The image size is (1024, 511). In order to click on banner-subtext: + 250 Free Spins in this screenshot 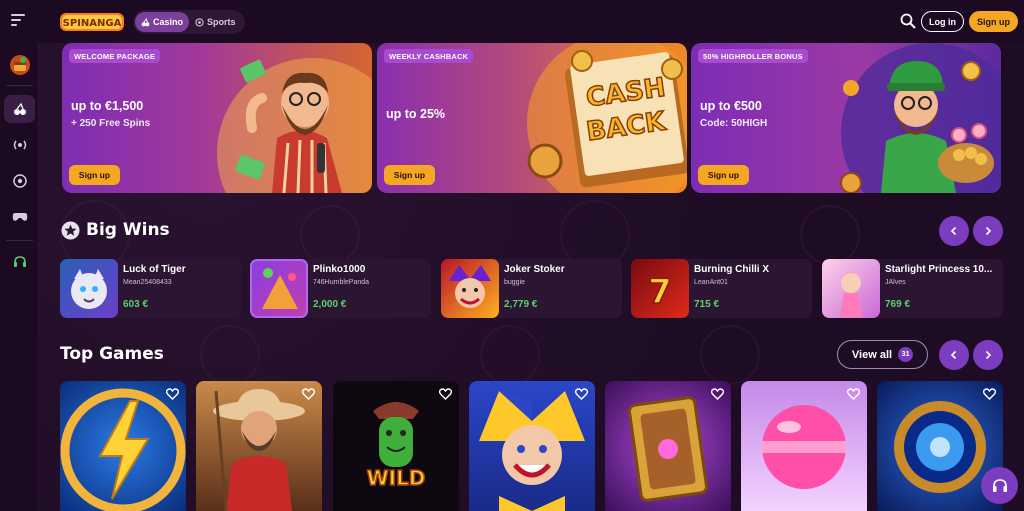, I will do `click(111, 123)`.